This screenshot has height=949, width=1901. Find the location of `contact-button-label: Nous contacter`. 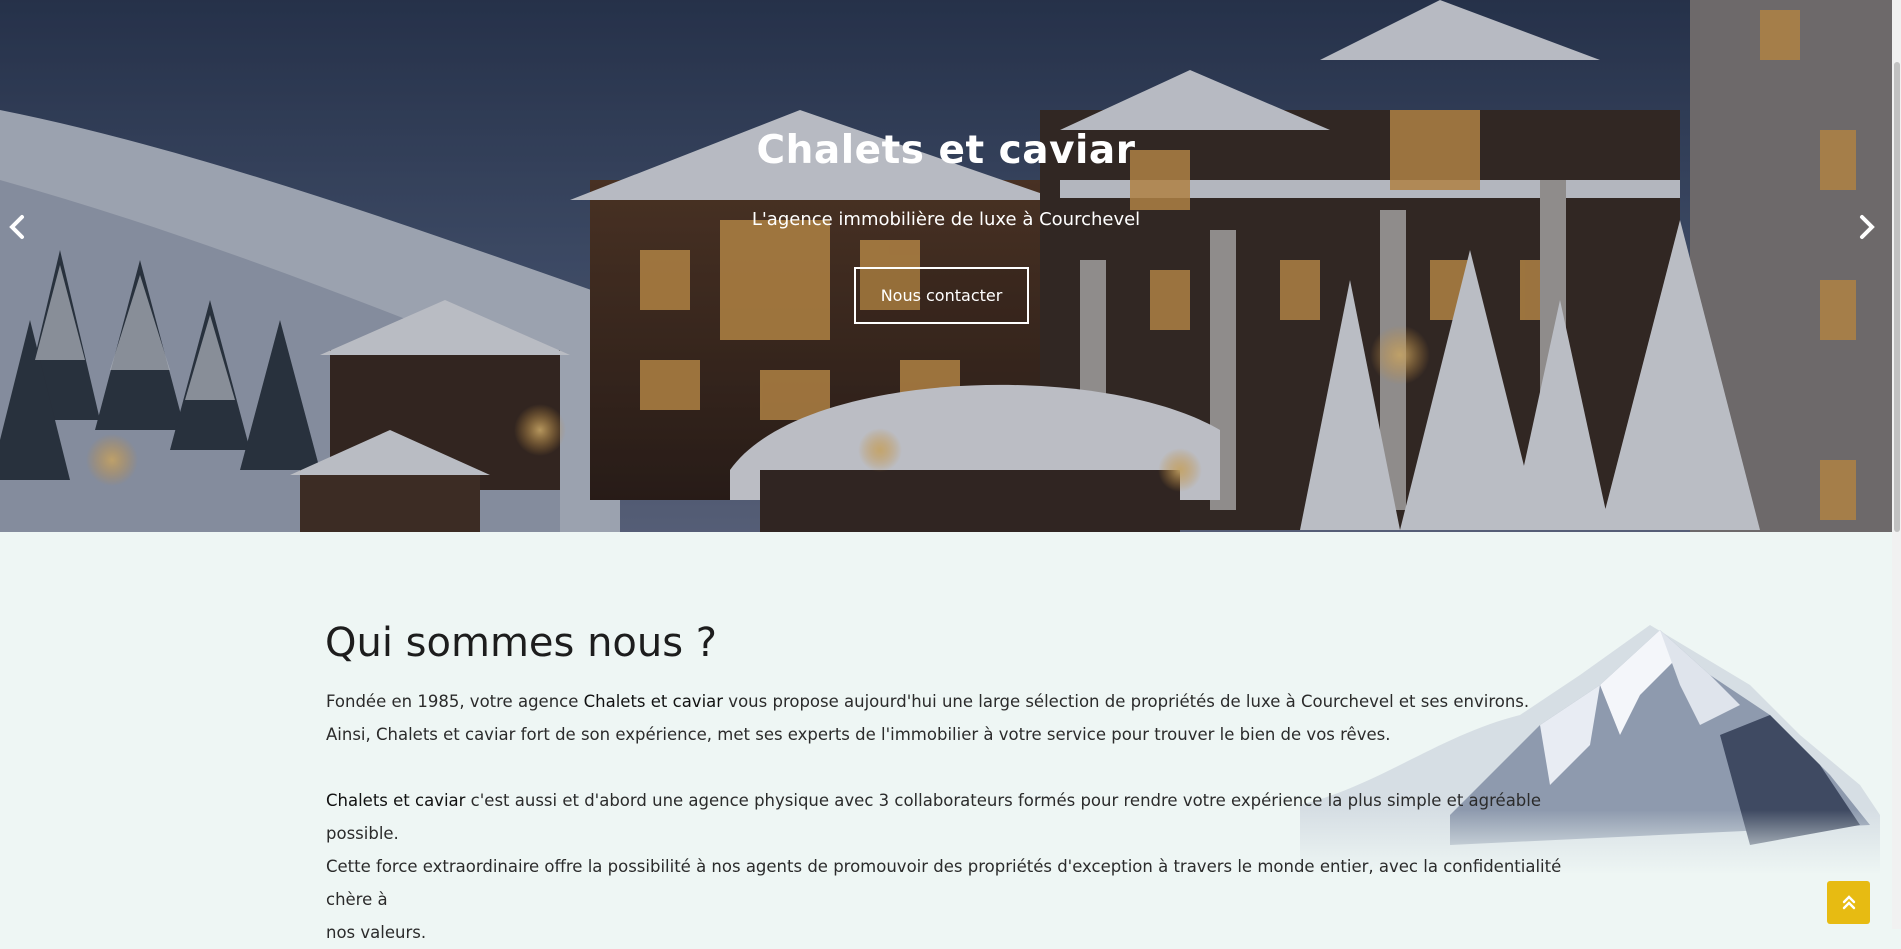

contact-button-label: Nous contacter is located at coordinates (941, 295).